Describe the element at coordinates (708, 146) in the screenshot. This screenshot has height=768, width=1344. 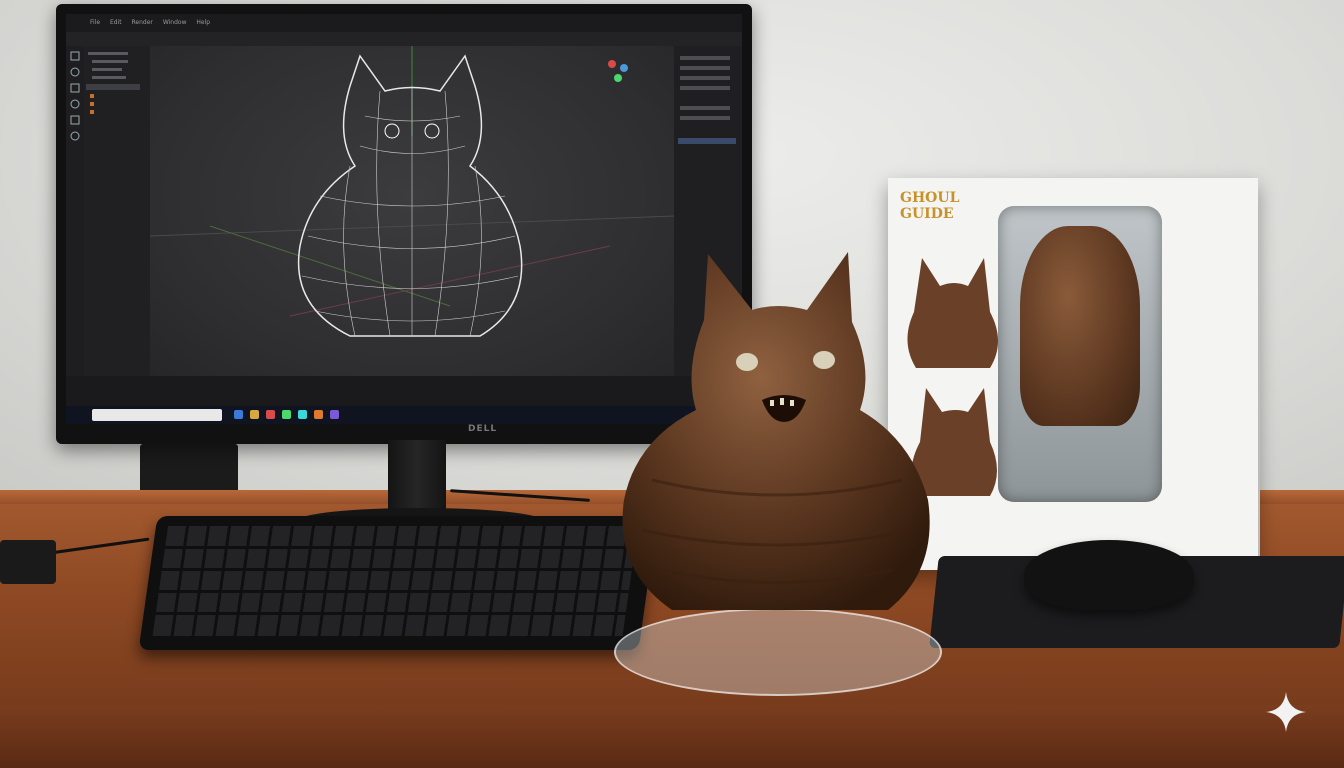
I see `properties-rows` at that location.